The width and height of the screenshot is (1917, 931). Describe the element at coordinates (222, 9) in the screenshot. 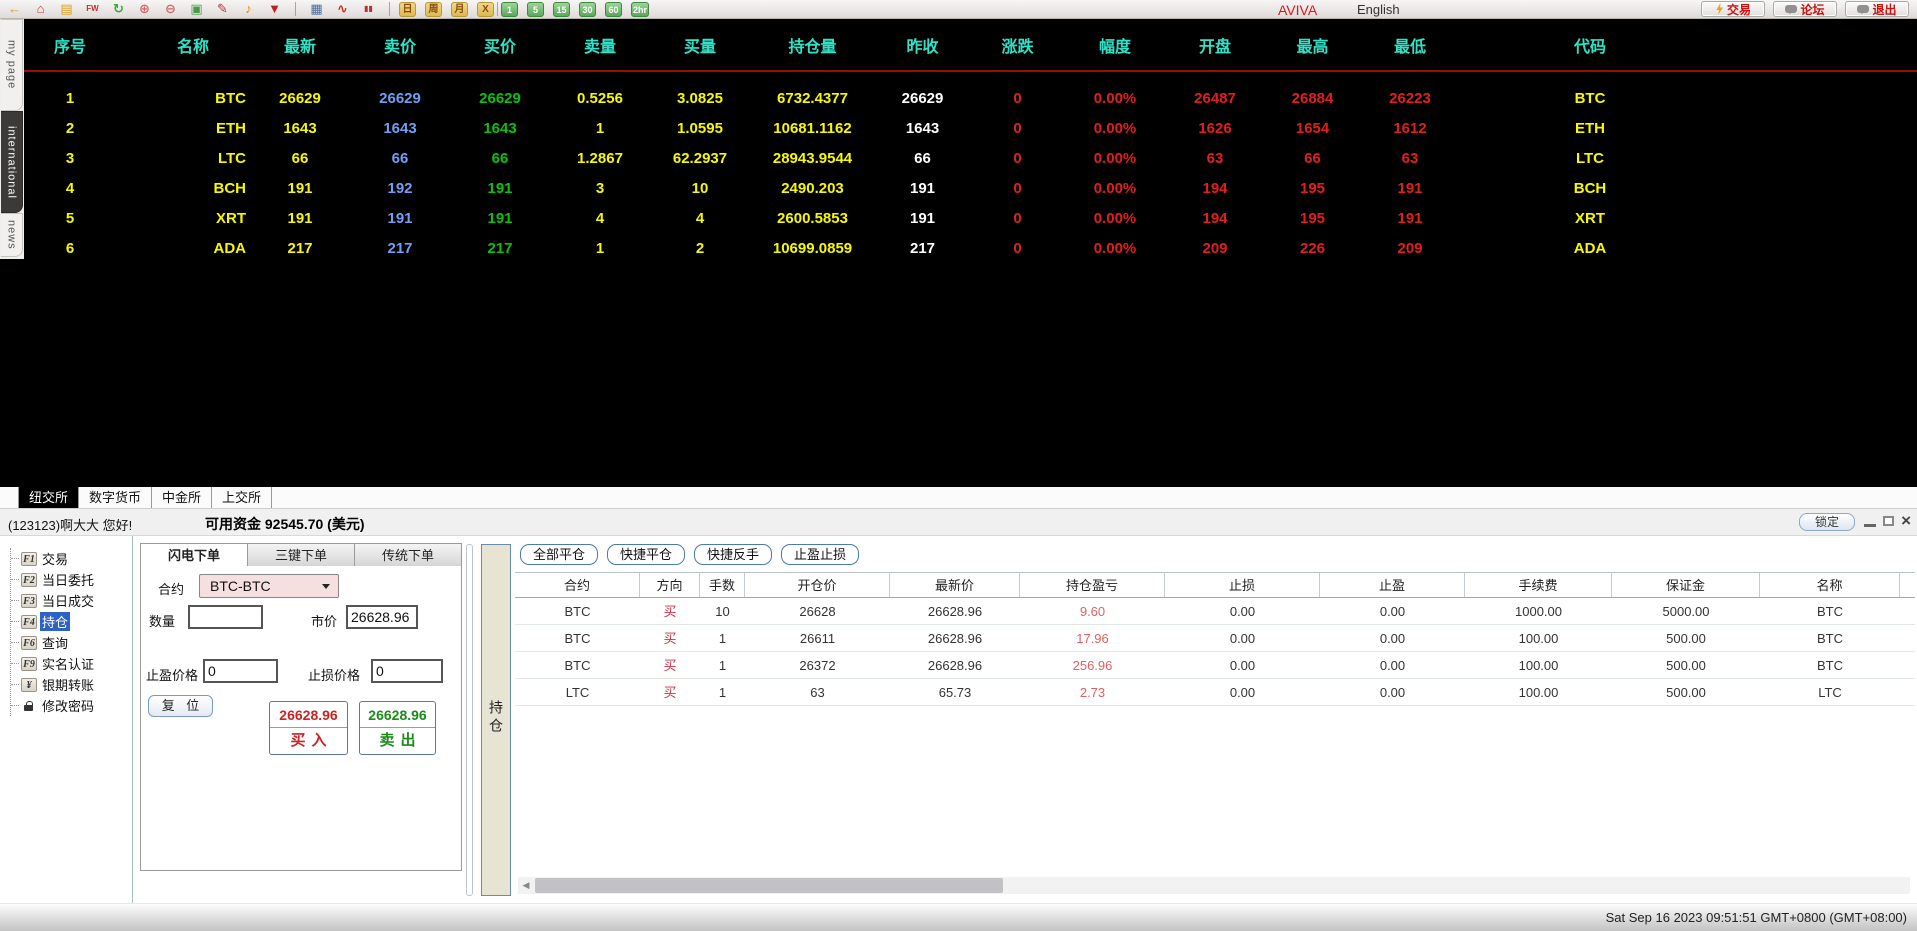

I see `edit-icon: ✎` at that location.